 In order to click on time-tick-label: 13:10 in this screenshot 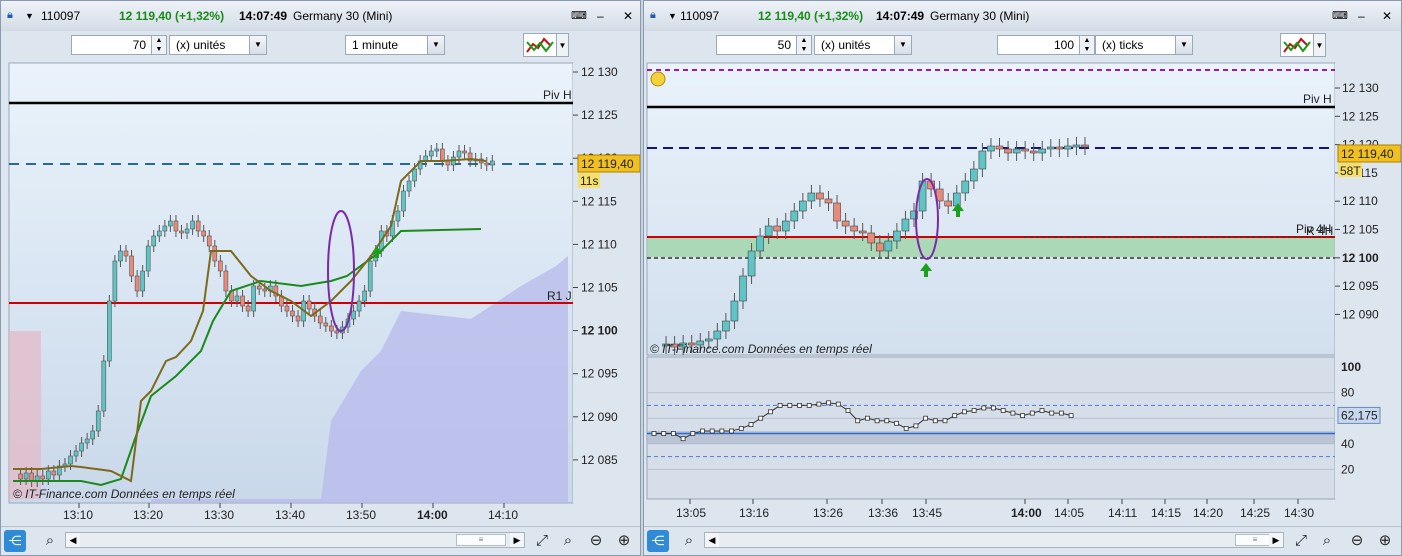, I will do `click(78, 515)`.